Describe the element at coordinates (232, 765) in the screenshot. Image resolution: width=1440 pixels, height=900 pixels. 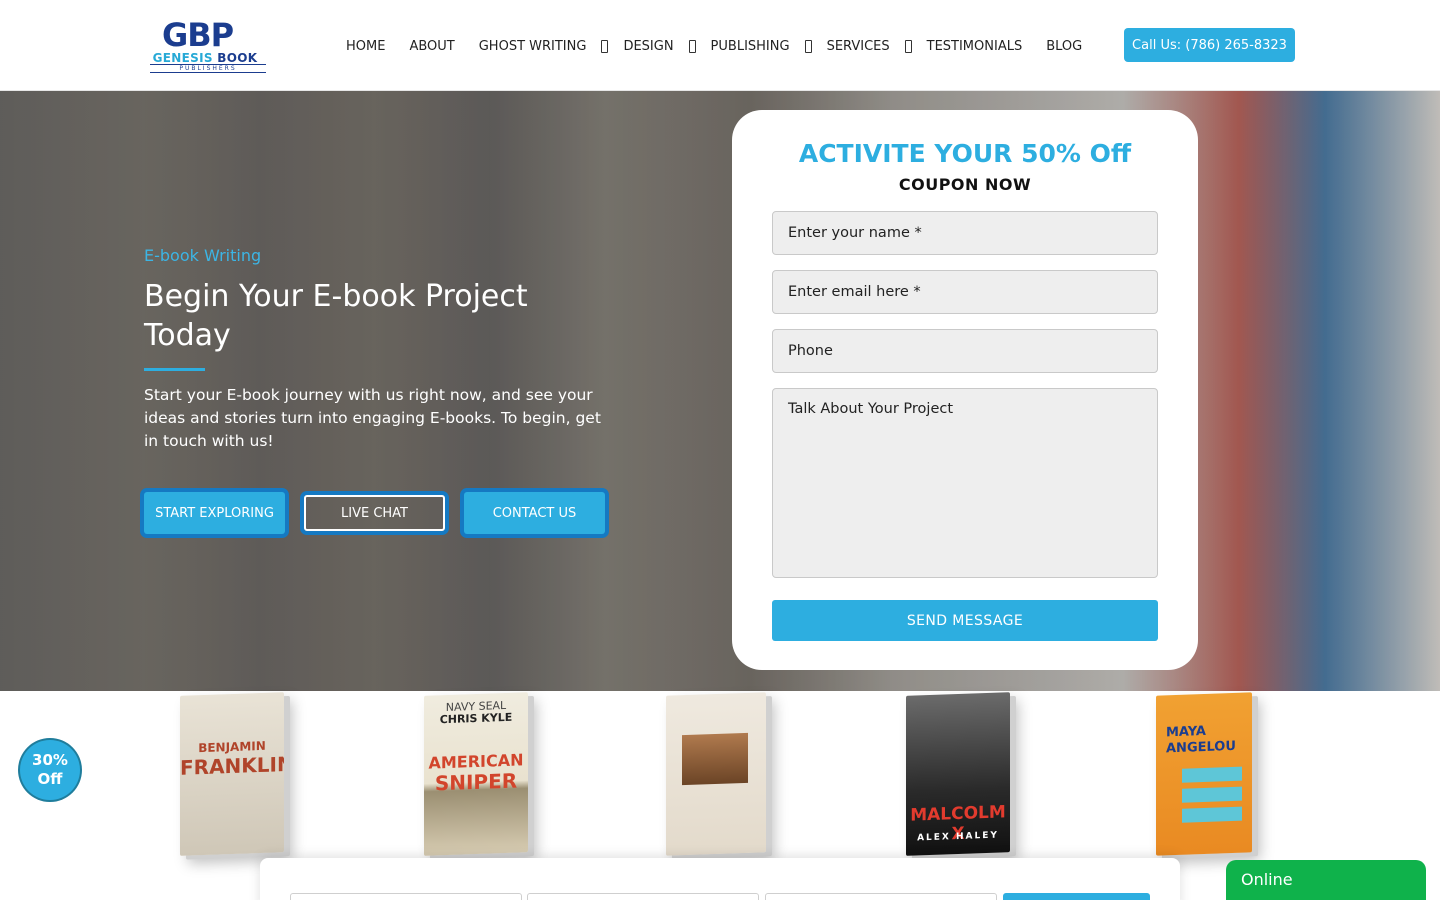
I see `book-title-line: FRANKLIN` at that location.